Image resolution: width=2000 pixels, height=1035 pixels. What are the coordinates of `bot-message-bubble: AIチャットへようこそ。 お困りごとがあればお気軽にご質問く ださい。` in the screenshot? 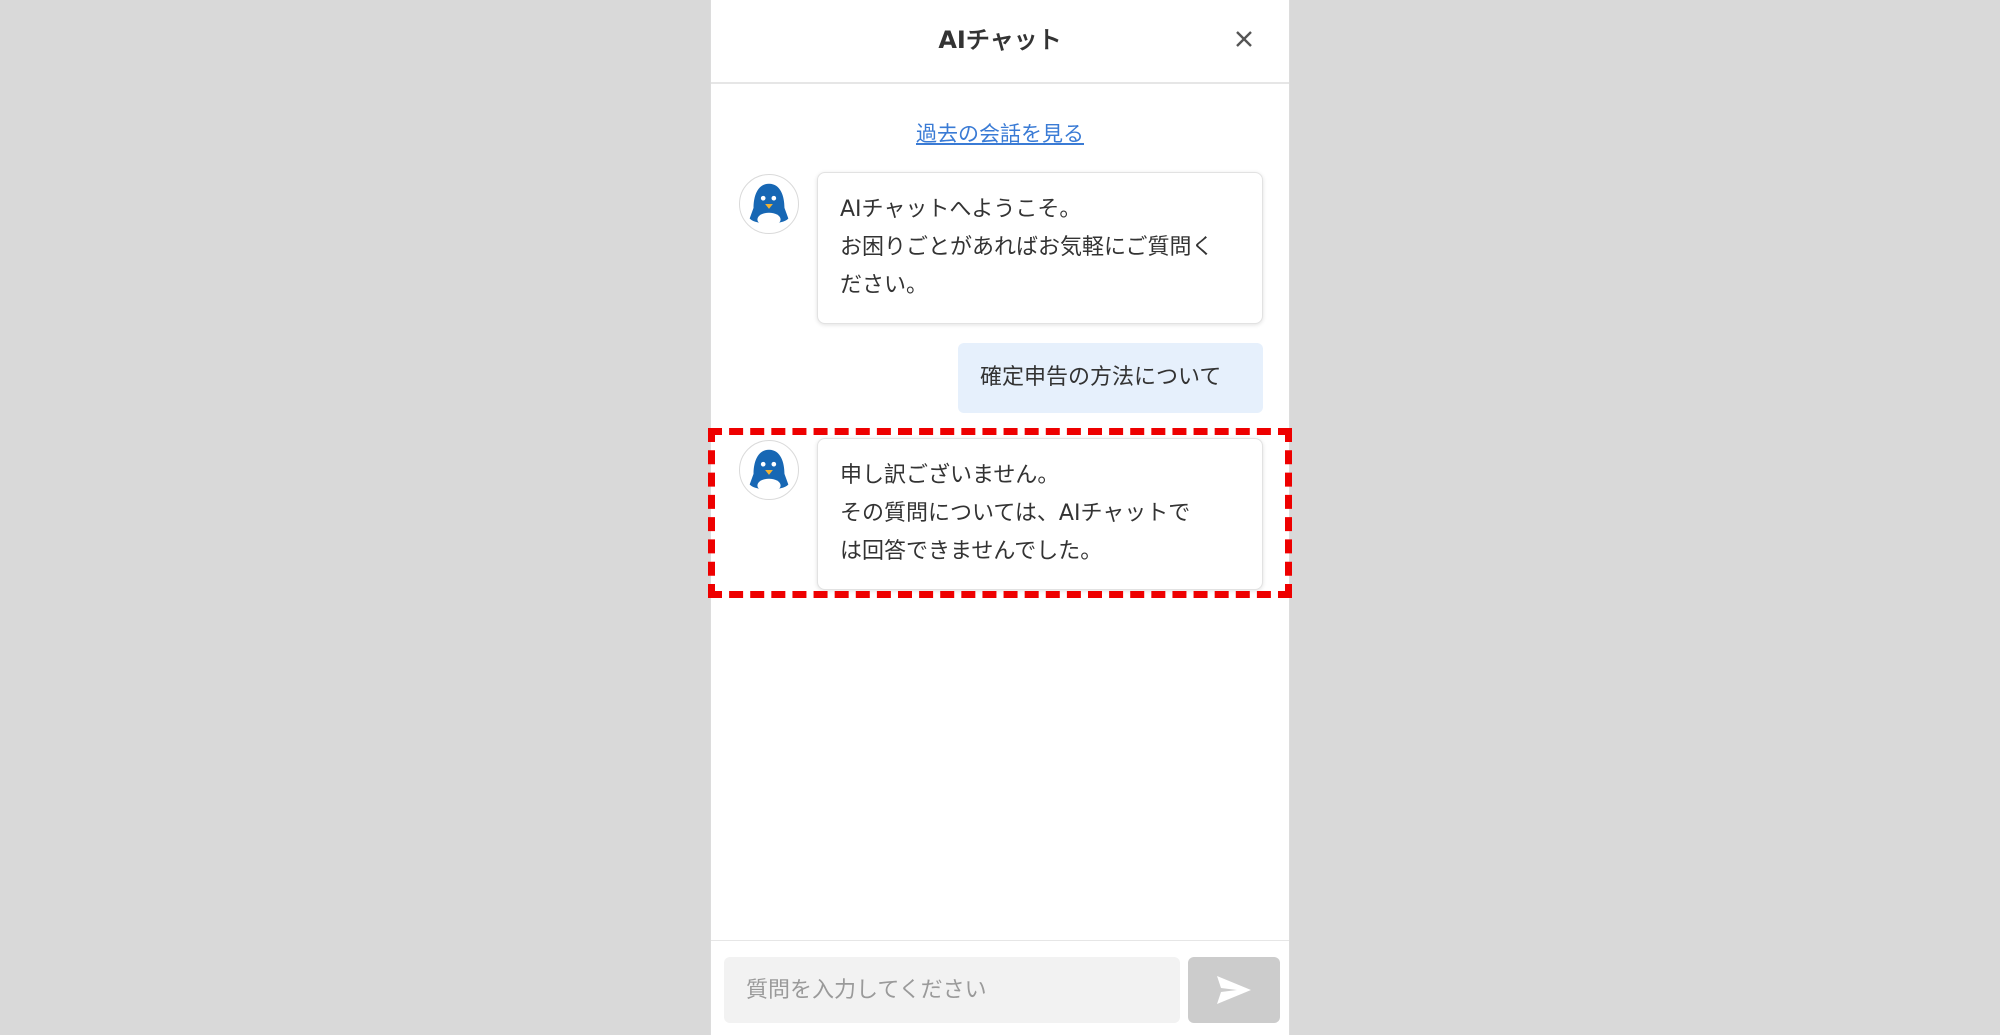 It's located at (1040, 248).